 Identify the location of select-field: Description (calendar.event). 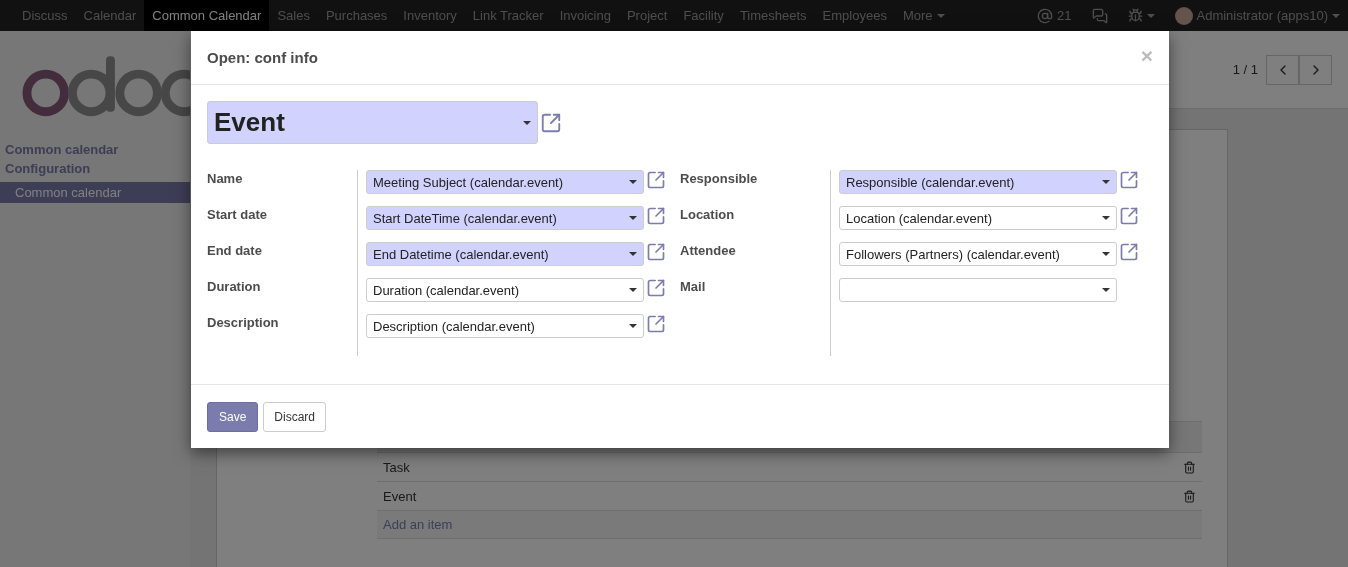
(505, 326).